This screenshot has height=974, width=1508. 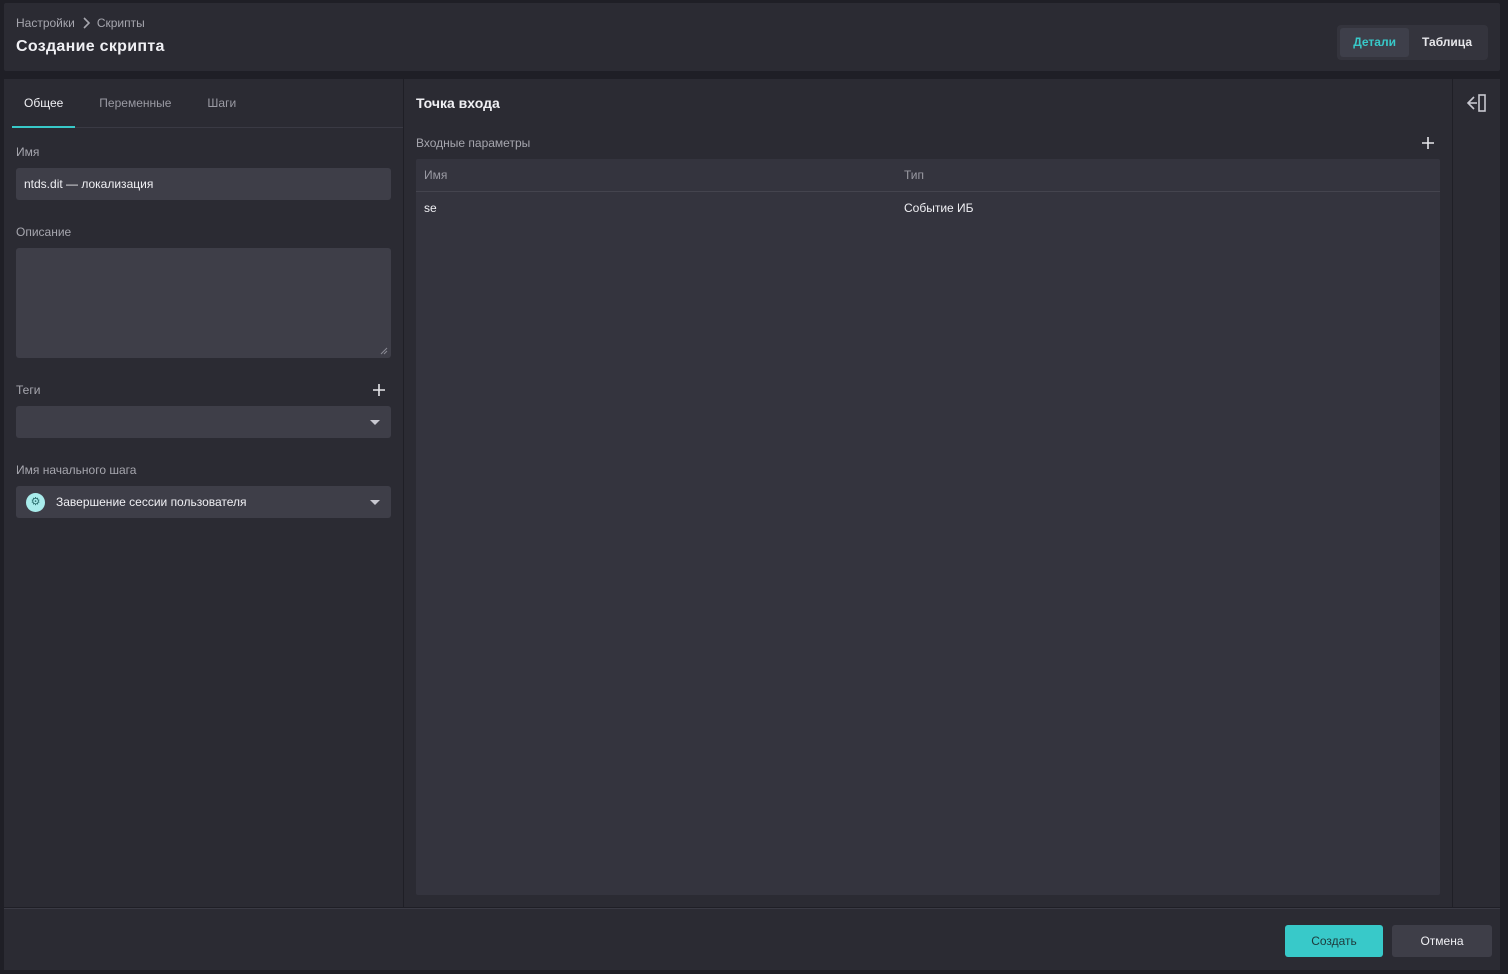 I want to click on start-step-label: Имя начального шага, so click(x=76, y=470).